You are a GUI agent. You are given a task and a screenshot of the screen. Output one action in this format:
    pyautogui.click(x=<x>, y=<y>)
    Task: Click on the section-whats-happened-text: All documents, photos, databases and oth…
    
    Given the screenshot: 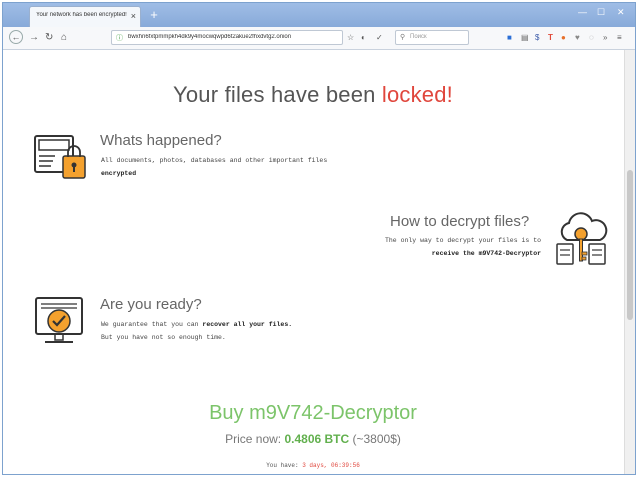 What is the action you would take?
    pyautogui.click(x=214, y=167)
    